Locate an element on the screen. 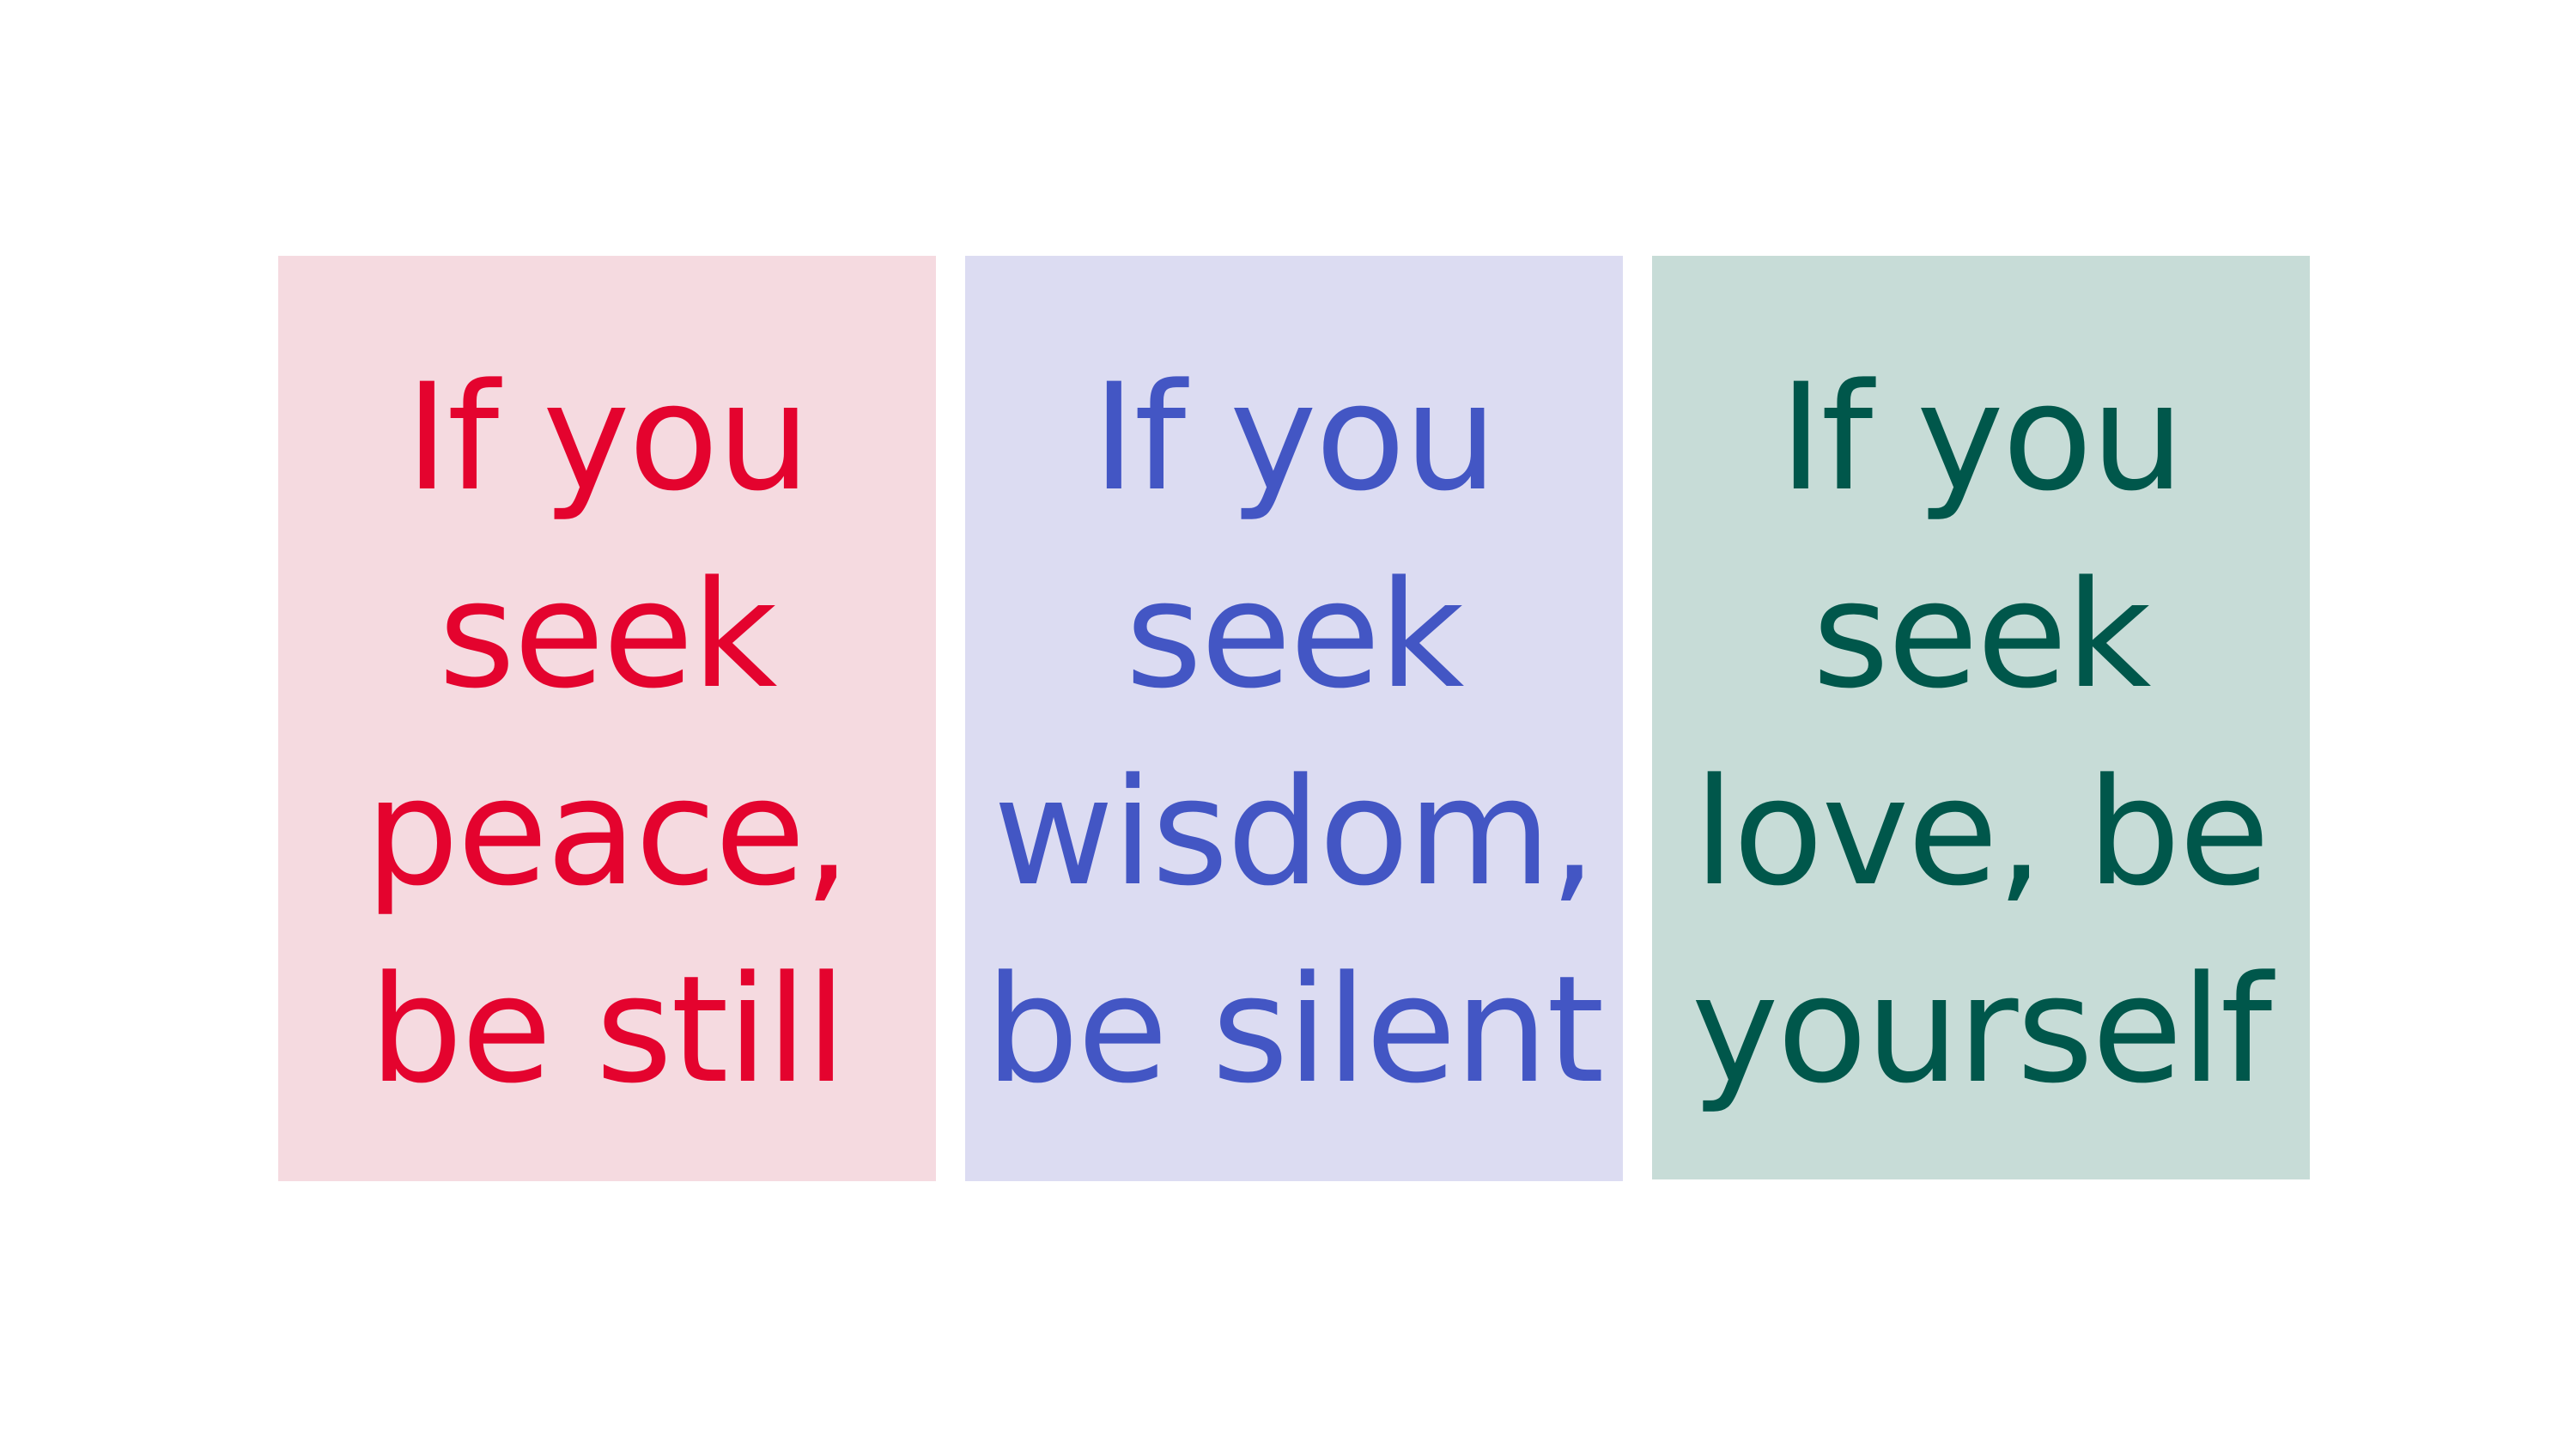 The image size is (2576, 1449). poster-line-4: be silent is located at coordinates (1294, 1029).